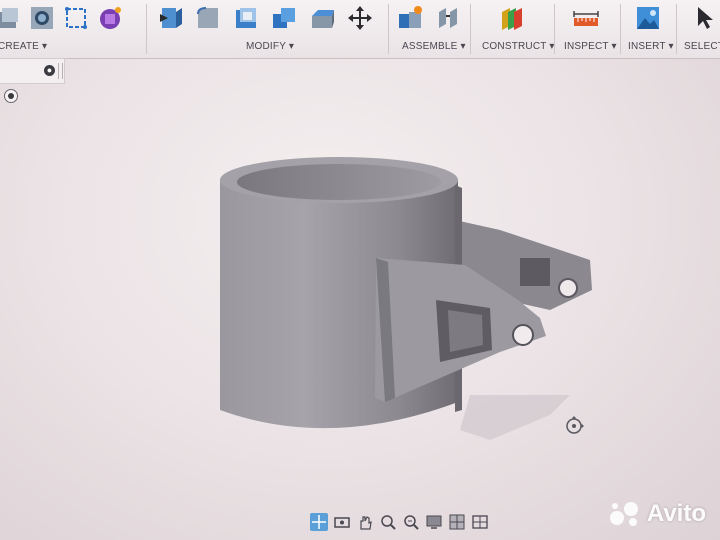  Describe the element at coordinates (651, 46) in the screenshot. I see `insert-menu: INSERT ▾` at that location.